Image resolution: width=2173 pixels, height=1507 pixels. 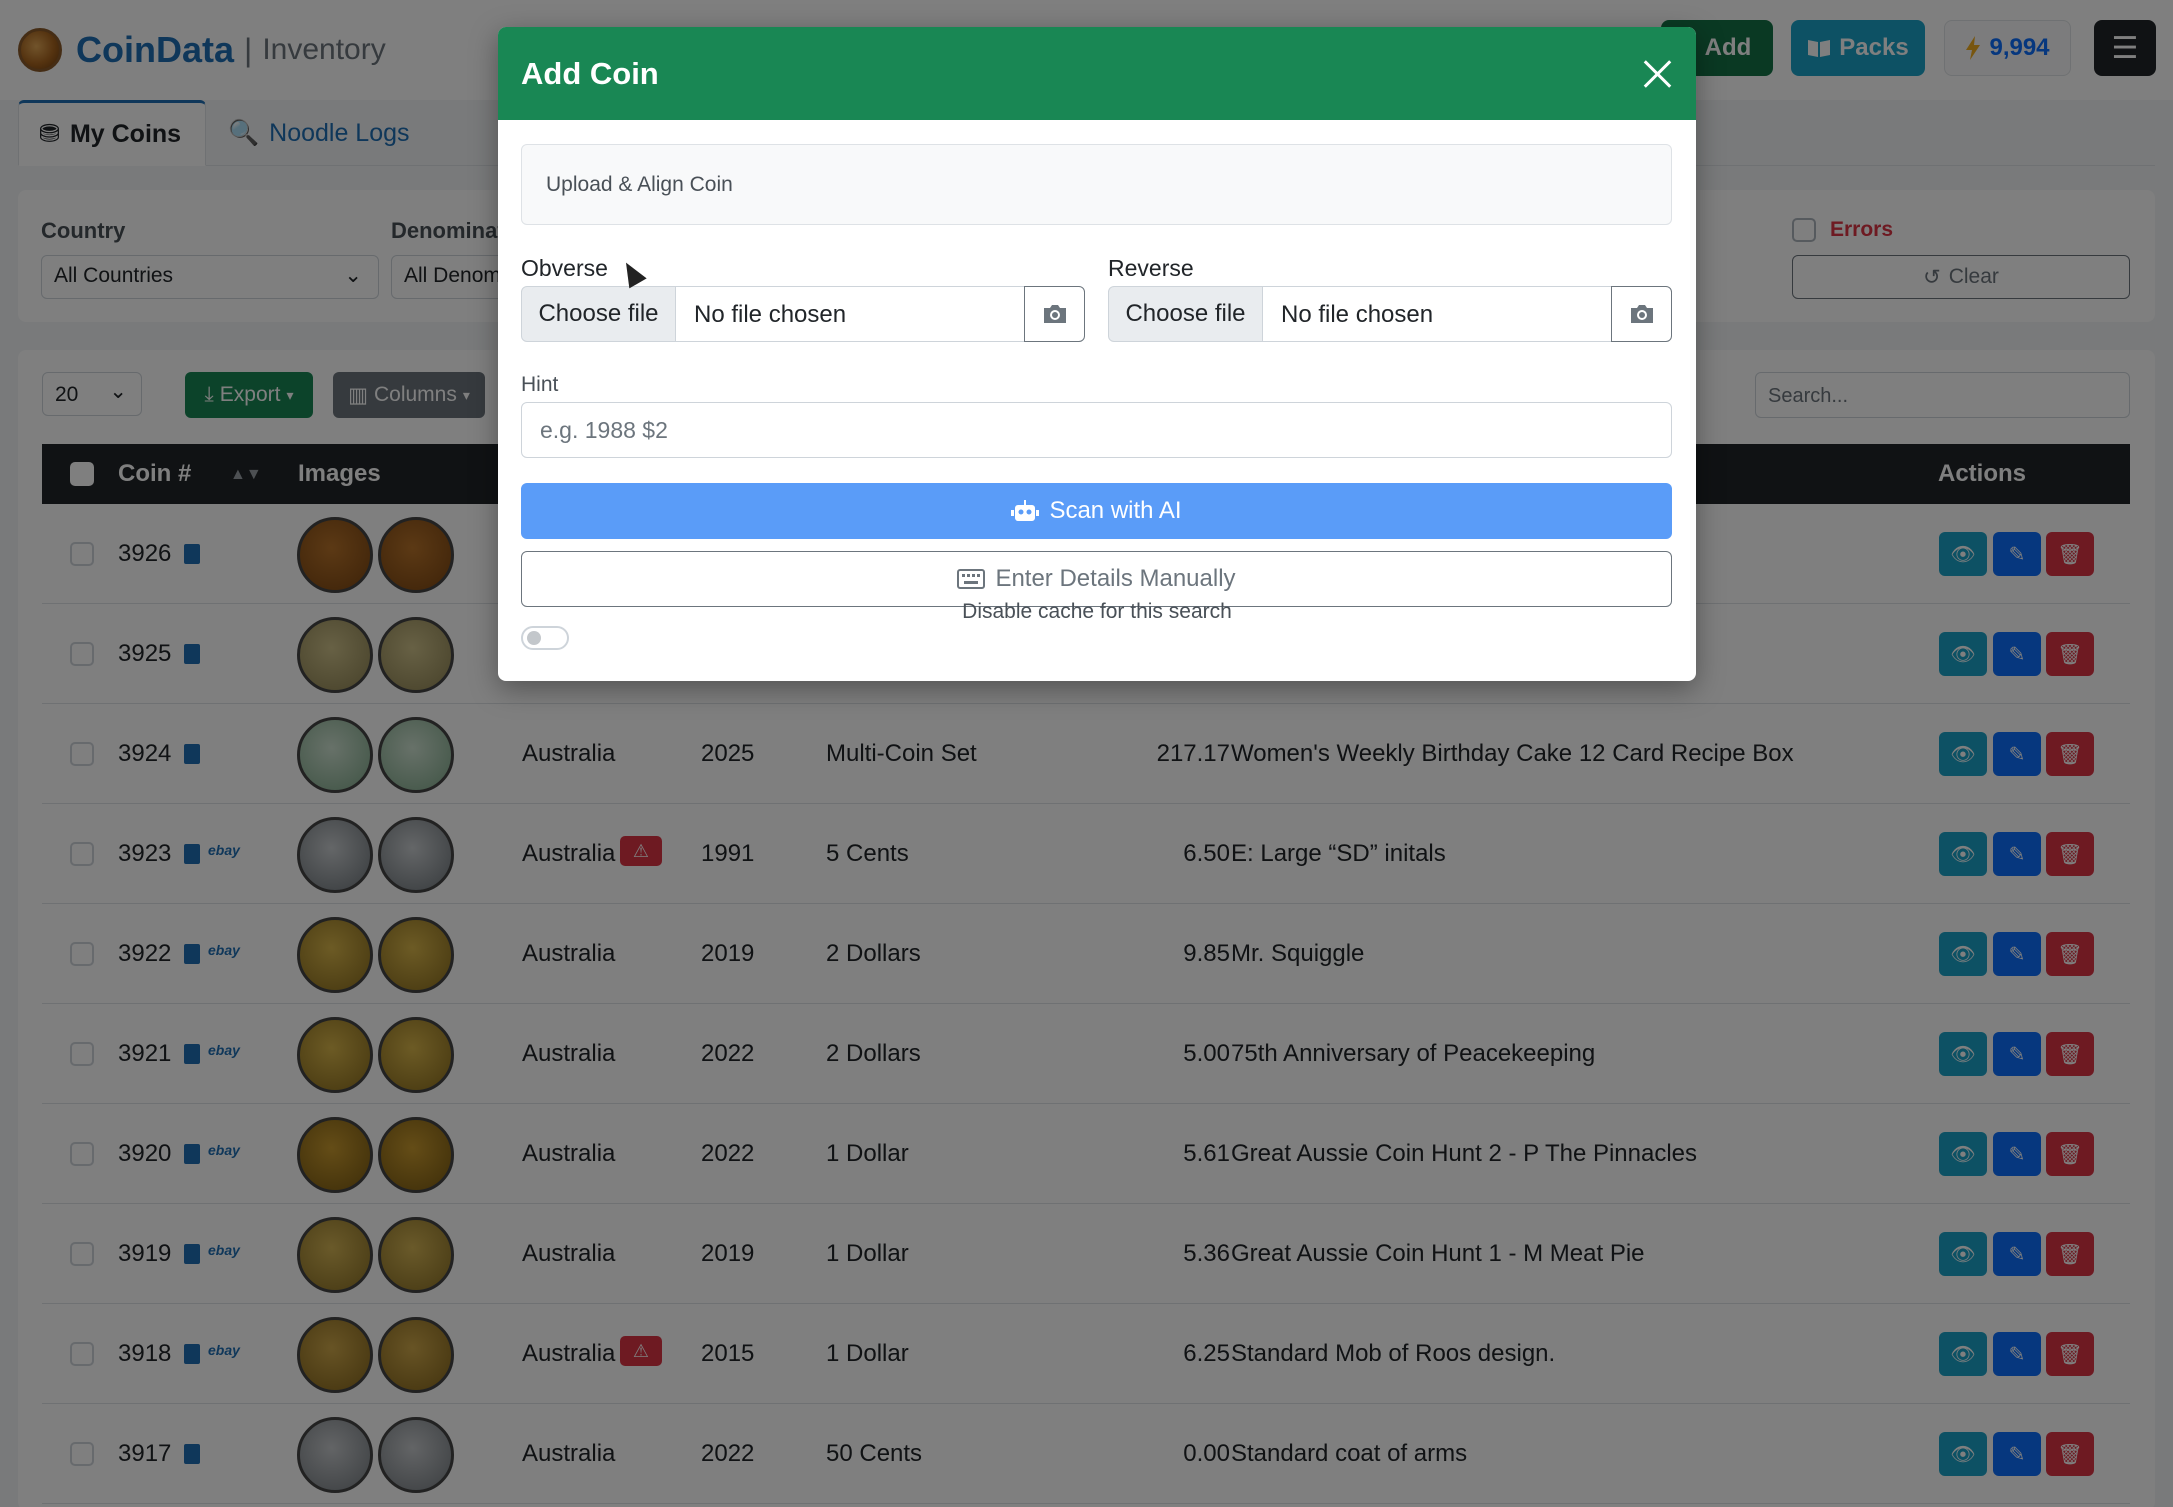 What do you see at coordinates (639, 184) in the screenshot?
I see `upload-align-title: Upload & Align Coin` at bounding box center [639, 184].